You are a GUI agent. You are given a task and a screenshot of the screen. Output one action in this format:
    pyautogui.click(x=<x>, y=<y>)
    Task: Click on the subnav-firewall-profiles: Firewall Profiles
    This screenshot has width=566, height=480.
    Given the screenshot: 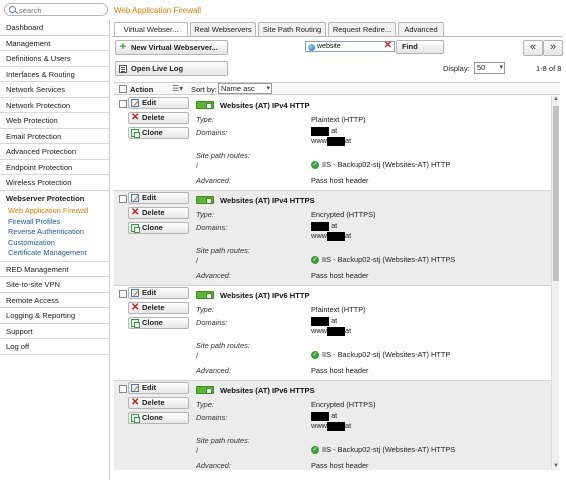 What is the action you would take?
    pyautogui.click(x=54, y=222)
    